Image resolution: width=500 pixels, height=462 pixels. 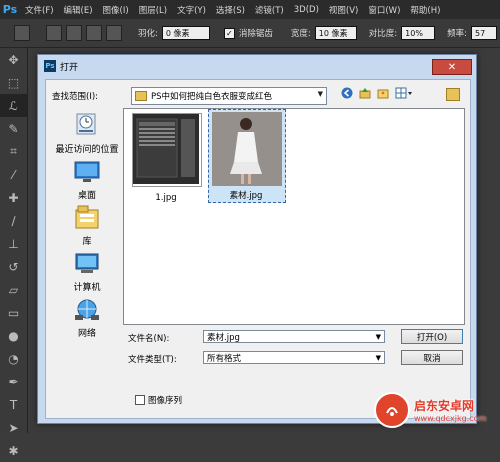 I want to click on menu-file: 文件(F), so click(x=39, y=10).